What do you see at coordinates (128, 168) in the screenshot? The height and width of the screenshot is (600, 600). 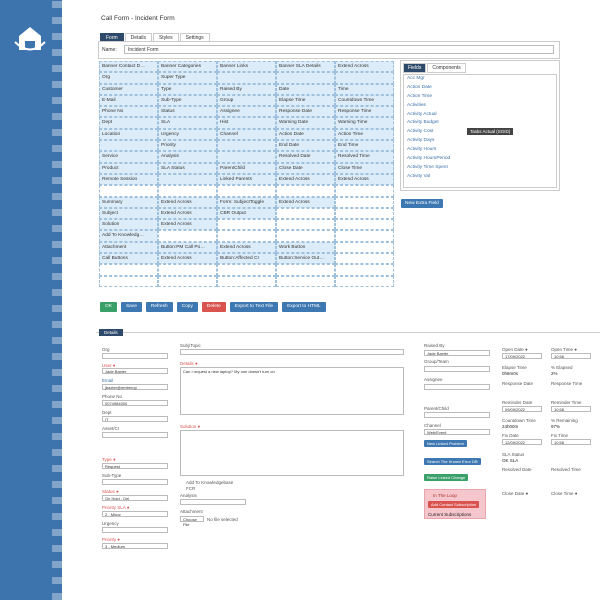 I see `grid-cell: Product` at bounding box center [128, 168].